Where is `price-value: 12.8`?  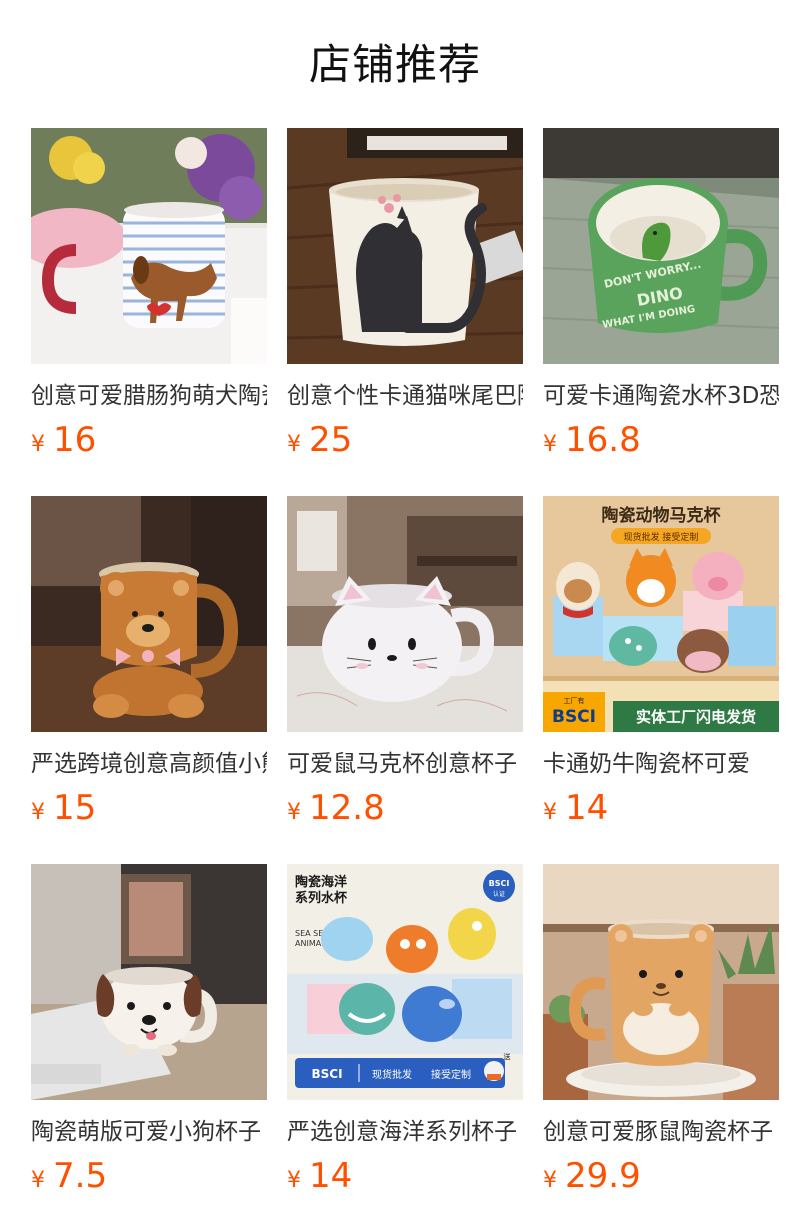 price-value: 12.8 is located at coordinates (347, 808).